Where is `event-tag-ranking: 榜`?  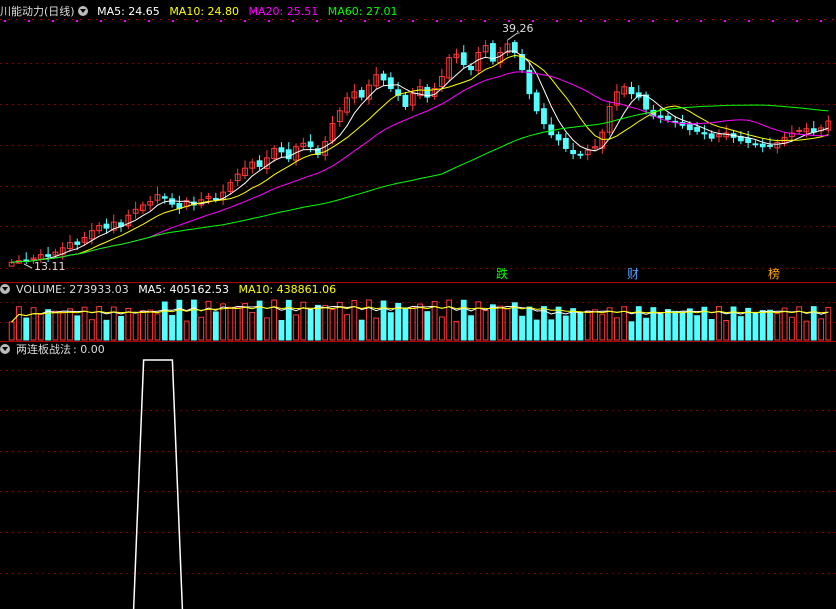 event-tag-ranking: 榜 is located at coordinates (774, 274).